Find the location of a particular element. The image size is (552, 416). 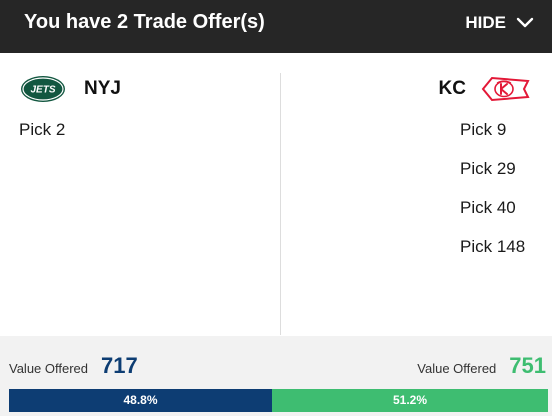

right-team-header: KC is located at coordinates (485, 89).